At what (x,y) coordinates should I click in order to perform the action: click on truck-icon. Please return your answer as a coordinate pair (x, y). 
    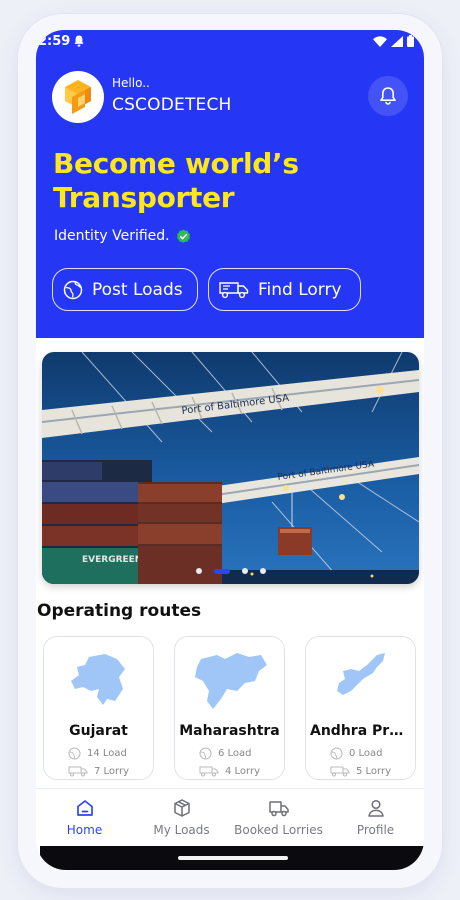
    Looking at the image, I should click on (278, 809).